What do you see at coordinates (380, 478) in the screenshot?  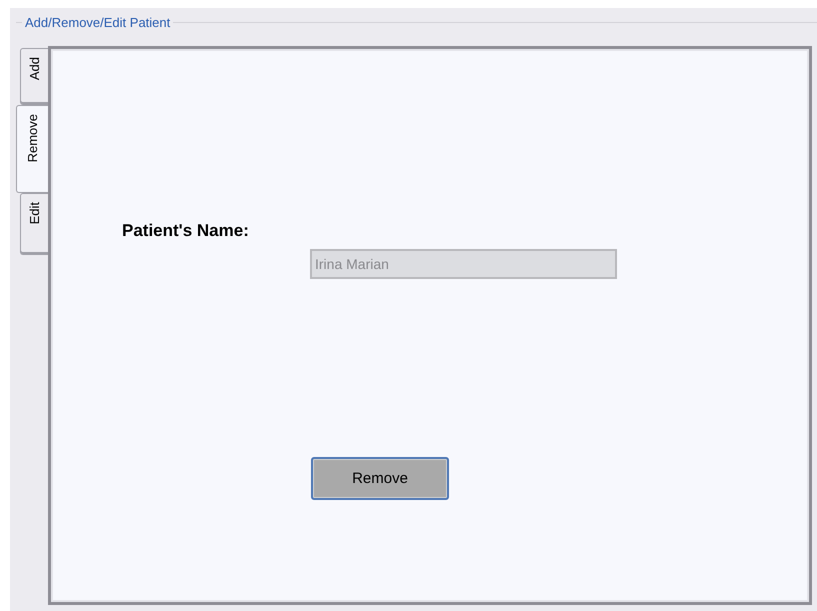 I see `remove-button: Remove` at bounding box center [380, 478].